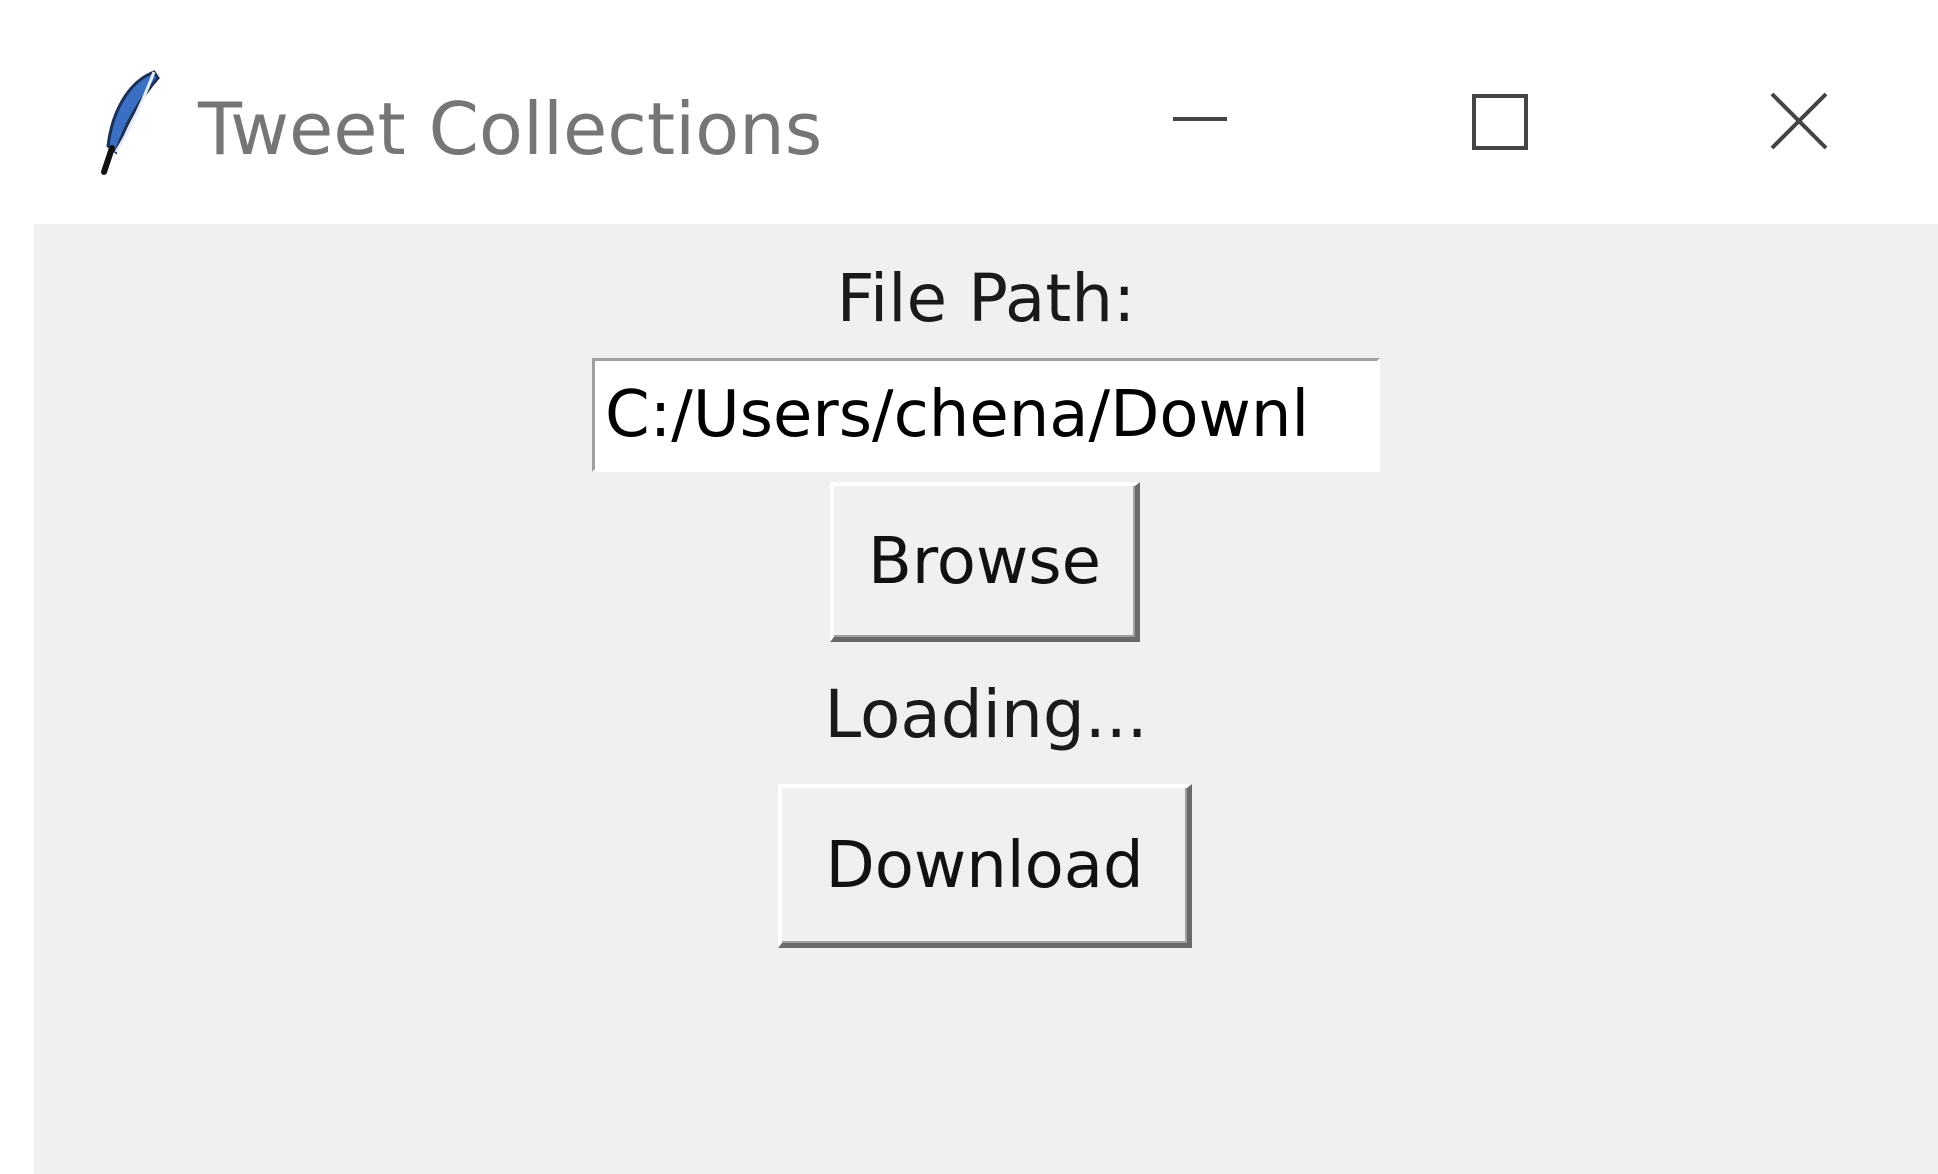  I want to click on minimize-icon, so click(1200, 120).